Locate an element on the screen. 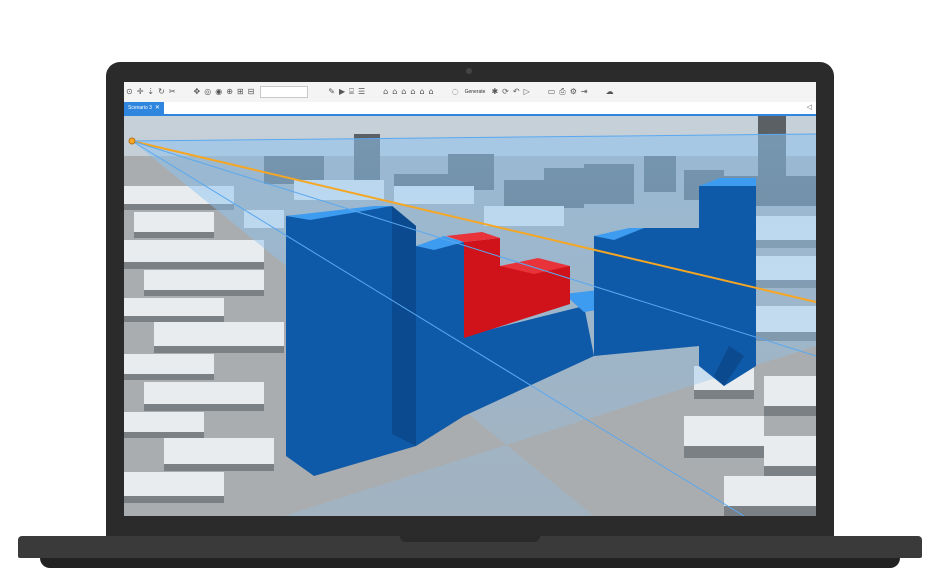 The width and height of the screenshot is (940, 576). layout-icon: ⊟ is located at coordinates (251, 92).